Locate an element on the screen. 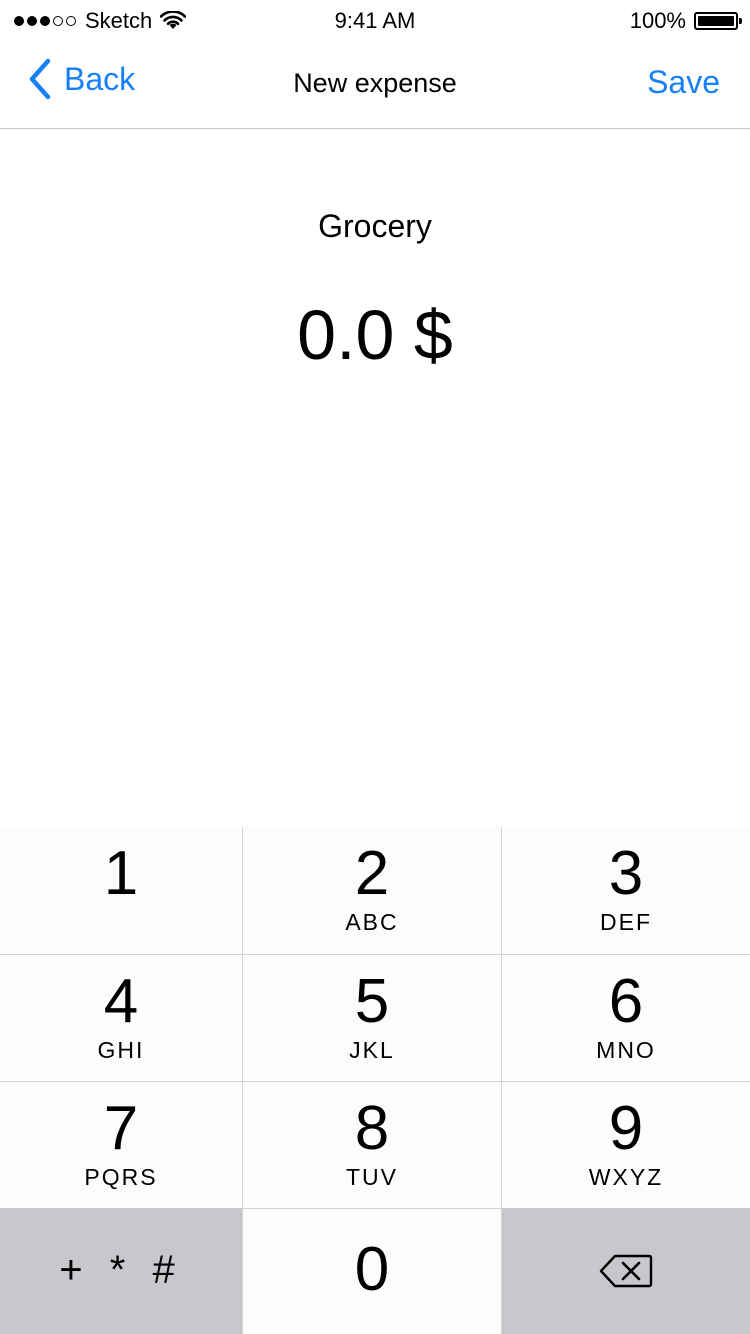 The height and width of the screenshot is (1334, 750). key-letters: TUV is located at coordinates (372, 1177).